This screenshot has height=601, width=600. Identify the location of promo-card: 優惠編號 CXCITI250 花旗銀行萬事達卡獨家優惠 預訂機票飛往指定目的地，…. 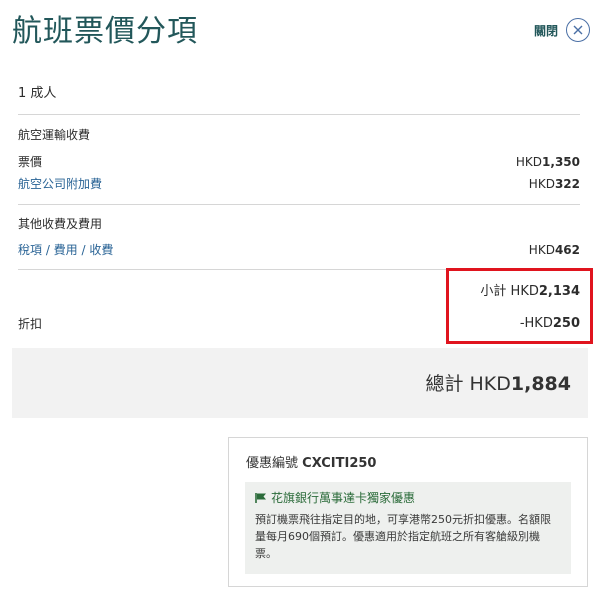
(408, 512).